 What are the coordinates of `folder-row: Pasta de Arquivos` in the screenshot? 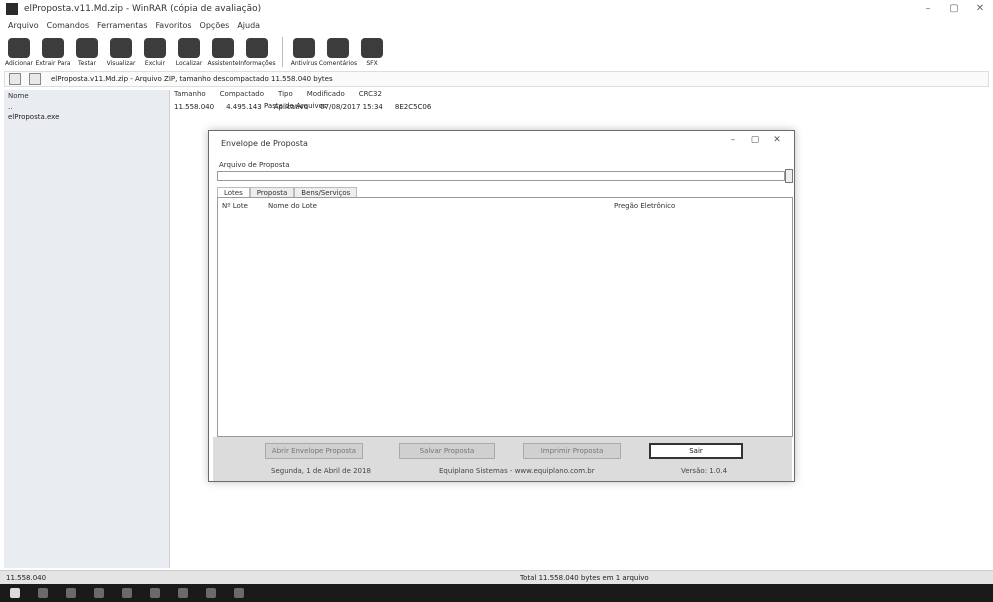 It's located at (302, 106).